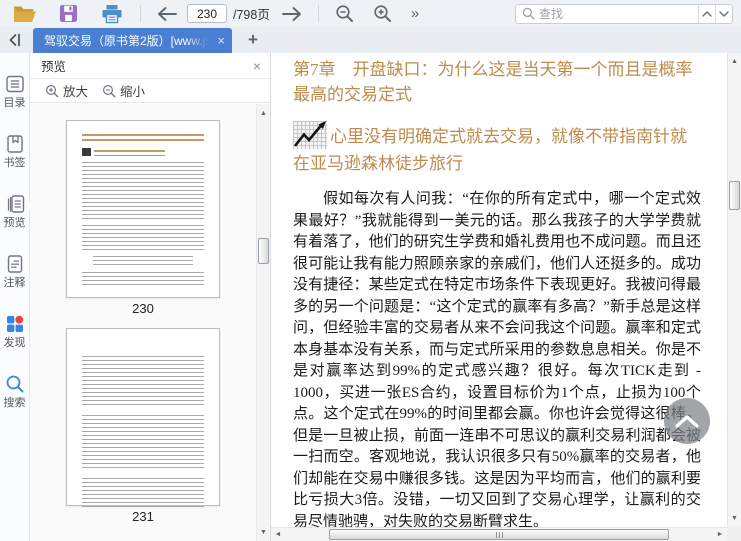 Image resolution: width=741 pixels, height=541 pixels. I want to click on new-tab-button: +, so click(253, 40).